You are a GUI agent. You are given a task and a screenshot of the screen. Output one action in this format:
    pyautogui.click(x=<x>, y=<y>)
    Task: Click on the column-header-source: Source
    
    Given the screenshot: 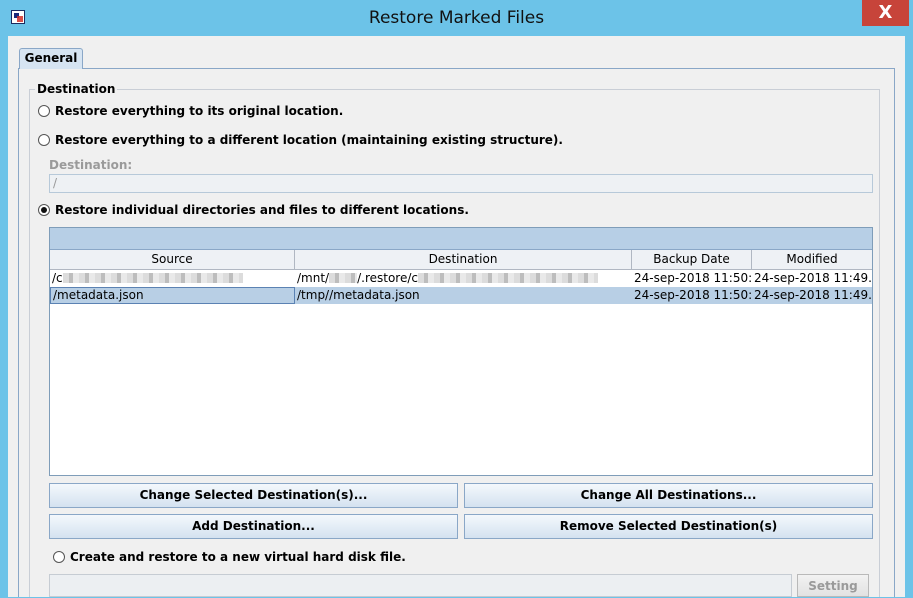 What is the action you would take?
    pyautogui.click(x=172, y=260)
    